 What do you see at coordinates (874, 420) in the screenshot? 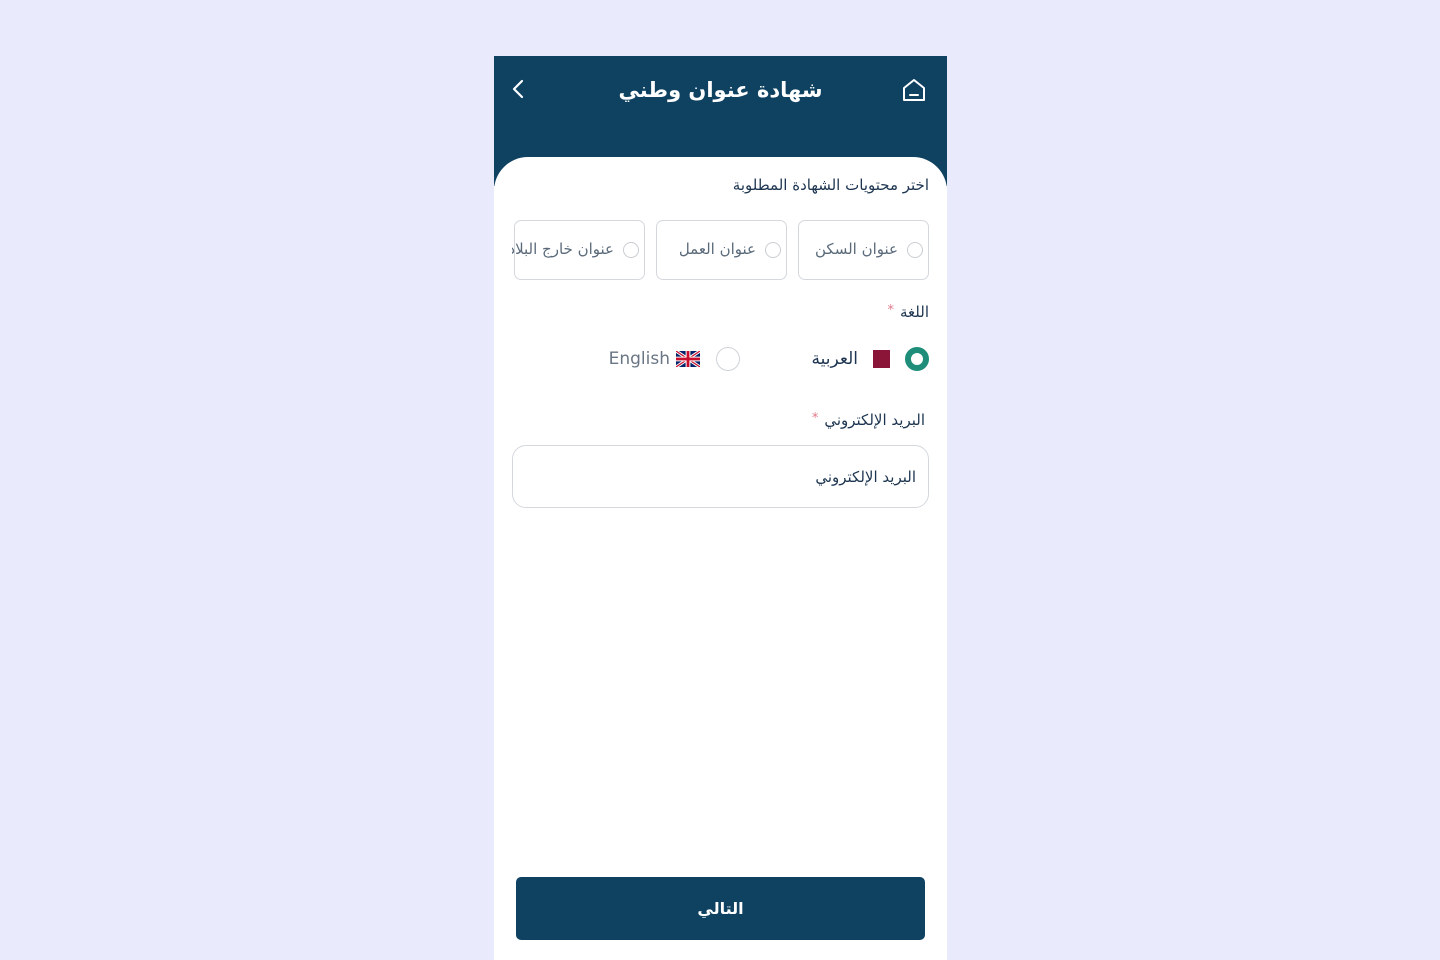
I see `email-label-text: البريد الإلكتروني` at bounding box center [874, 420].